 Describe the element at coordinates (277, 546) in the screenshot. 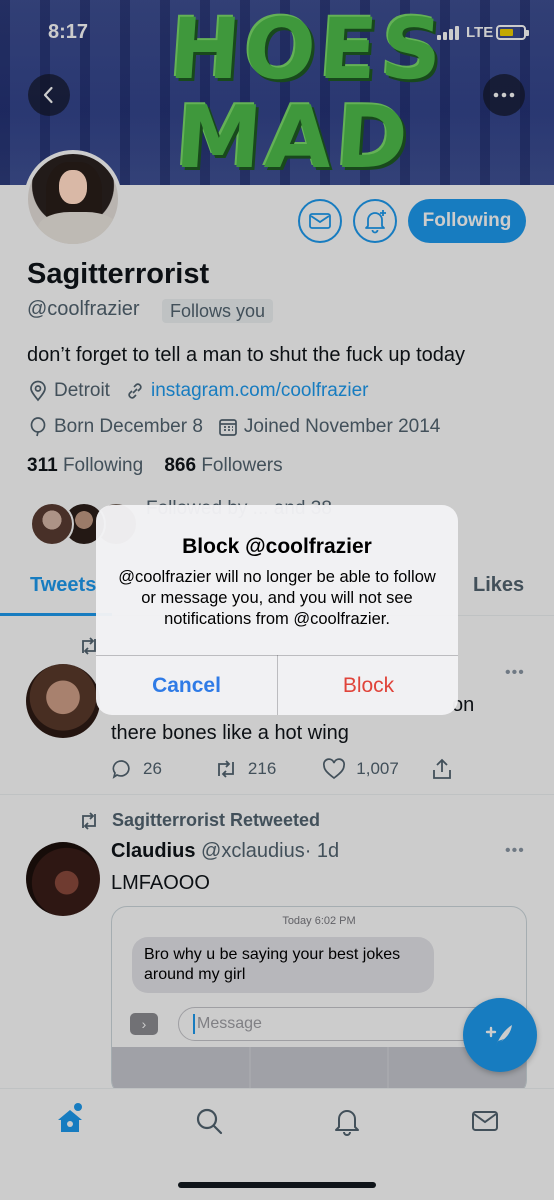

I see `dialog-title: Block @coolfrazier` at that location.